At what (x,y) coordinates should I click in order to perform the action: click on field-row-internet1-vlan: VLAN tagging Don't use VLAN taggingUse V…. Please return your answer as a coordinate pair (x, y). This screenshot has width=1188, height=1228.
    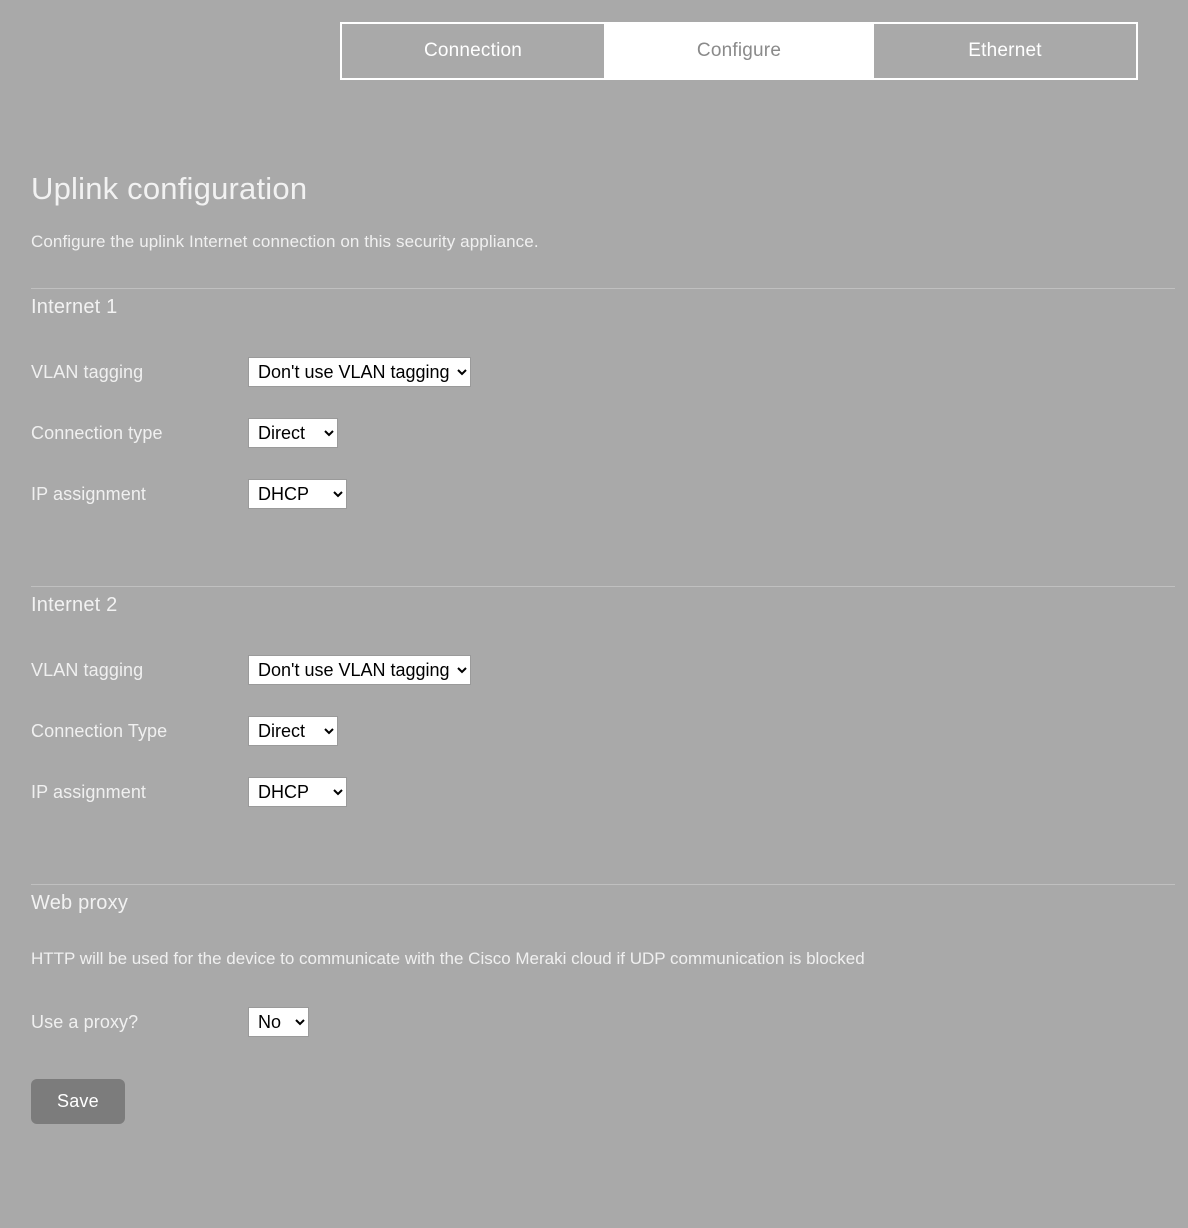
    Looking at the image, I should click on (603, 372).